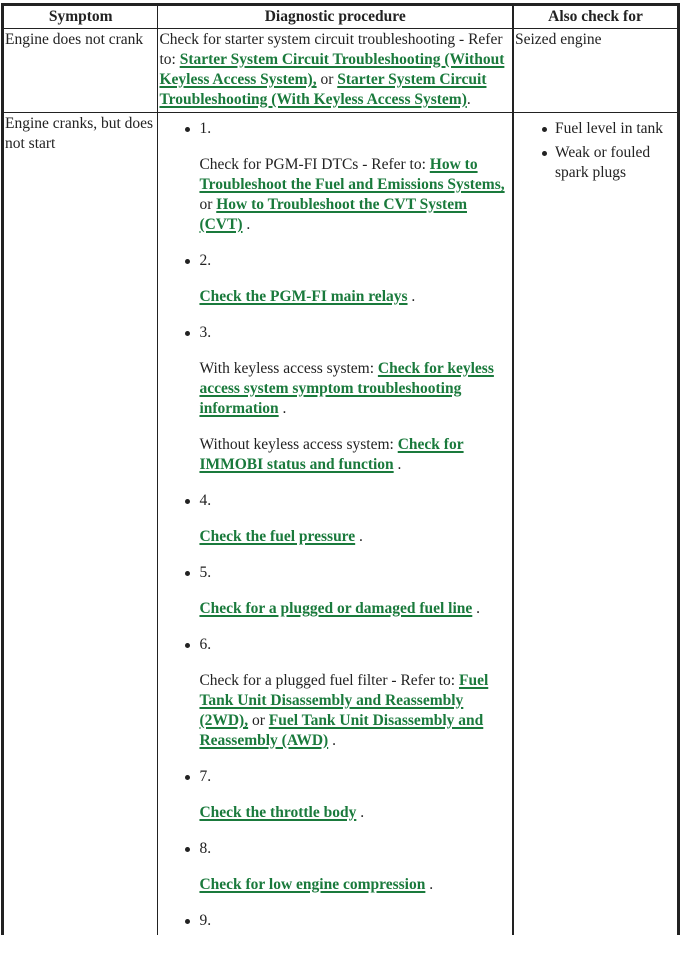  What do you see at coordinates (334, 795) in the screenshot?
I see `procedure-step: 7. Check the throttle body .` at bounding box center [334, 795].